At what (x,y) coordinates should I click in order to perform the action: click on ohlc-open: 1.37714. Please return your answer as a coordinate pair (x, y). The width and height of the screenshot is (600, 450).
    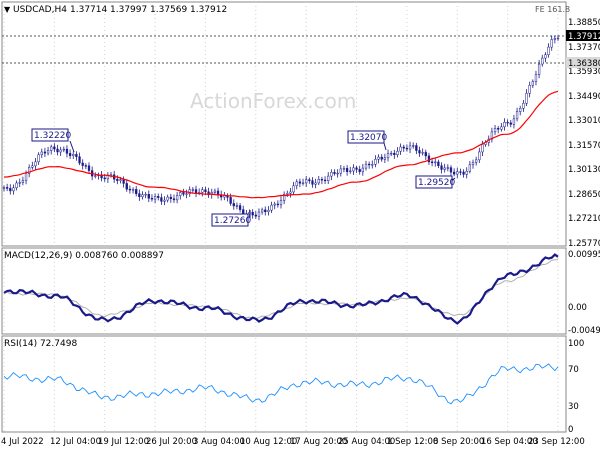
    Looking at the image, I should click on (88, 10).